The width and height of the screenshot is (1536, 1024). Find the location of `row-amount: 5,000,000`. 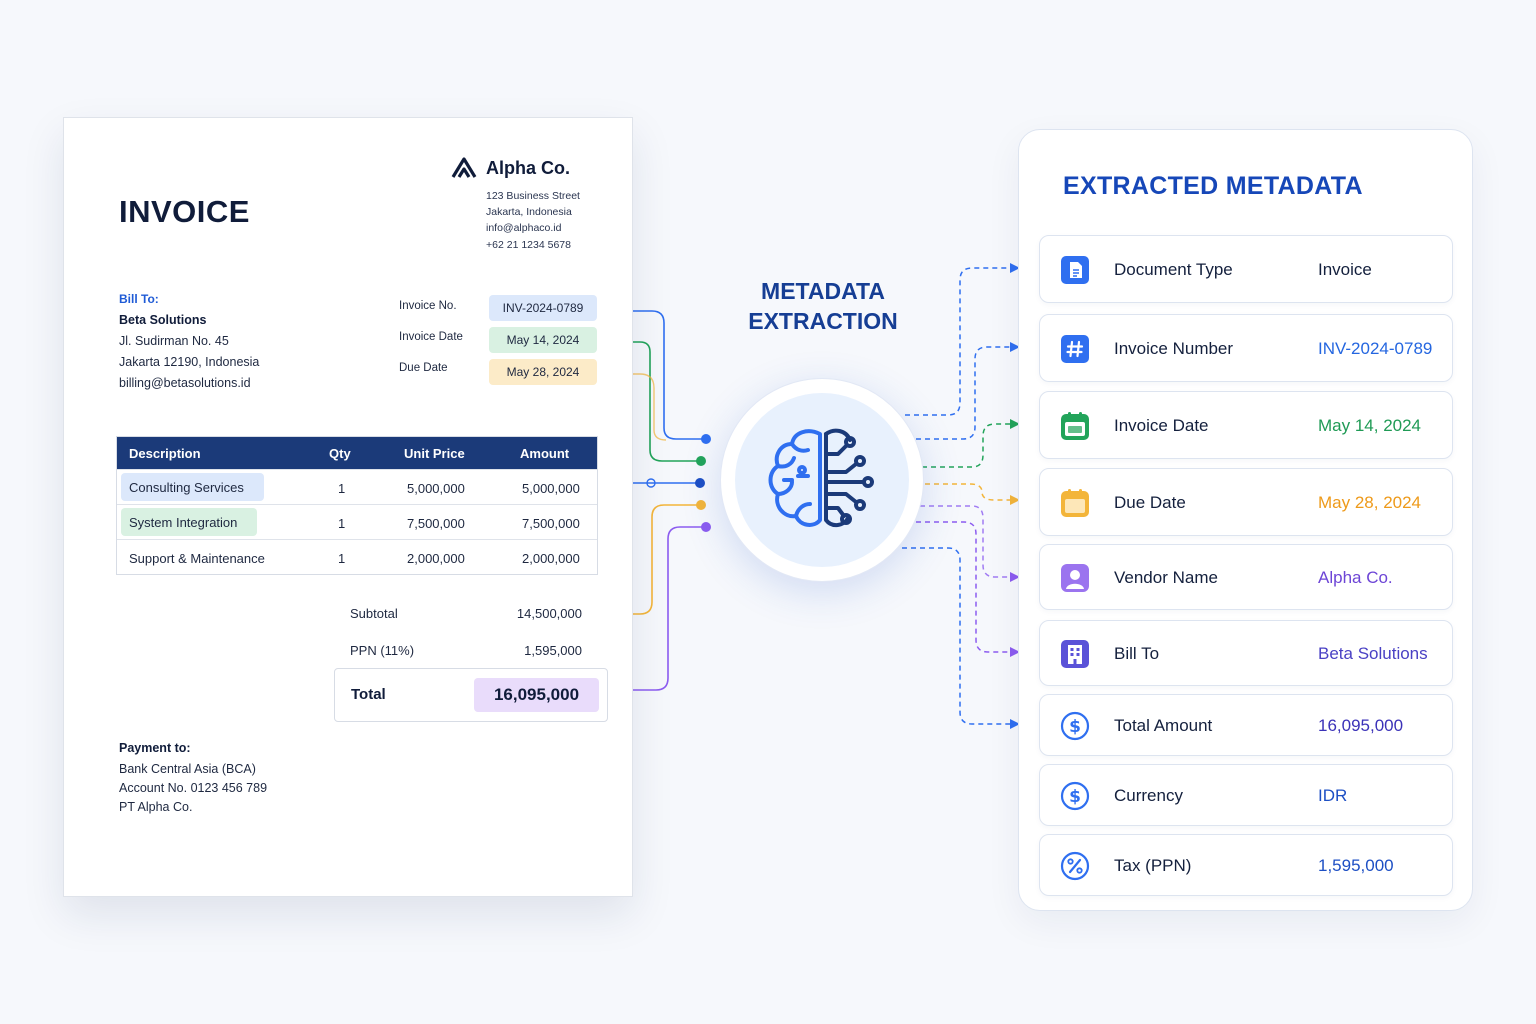

row-amount: 5,000,000 is located at coordinates (551, 488).